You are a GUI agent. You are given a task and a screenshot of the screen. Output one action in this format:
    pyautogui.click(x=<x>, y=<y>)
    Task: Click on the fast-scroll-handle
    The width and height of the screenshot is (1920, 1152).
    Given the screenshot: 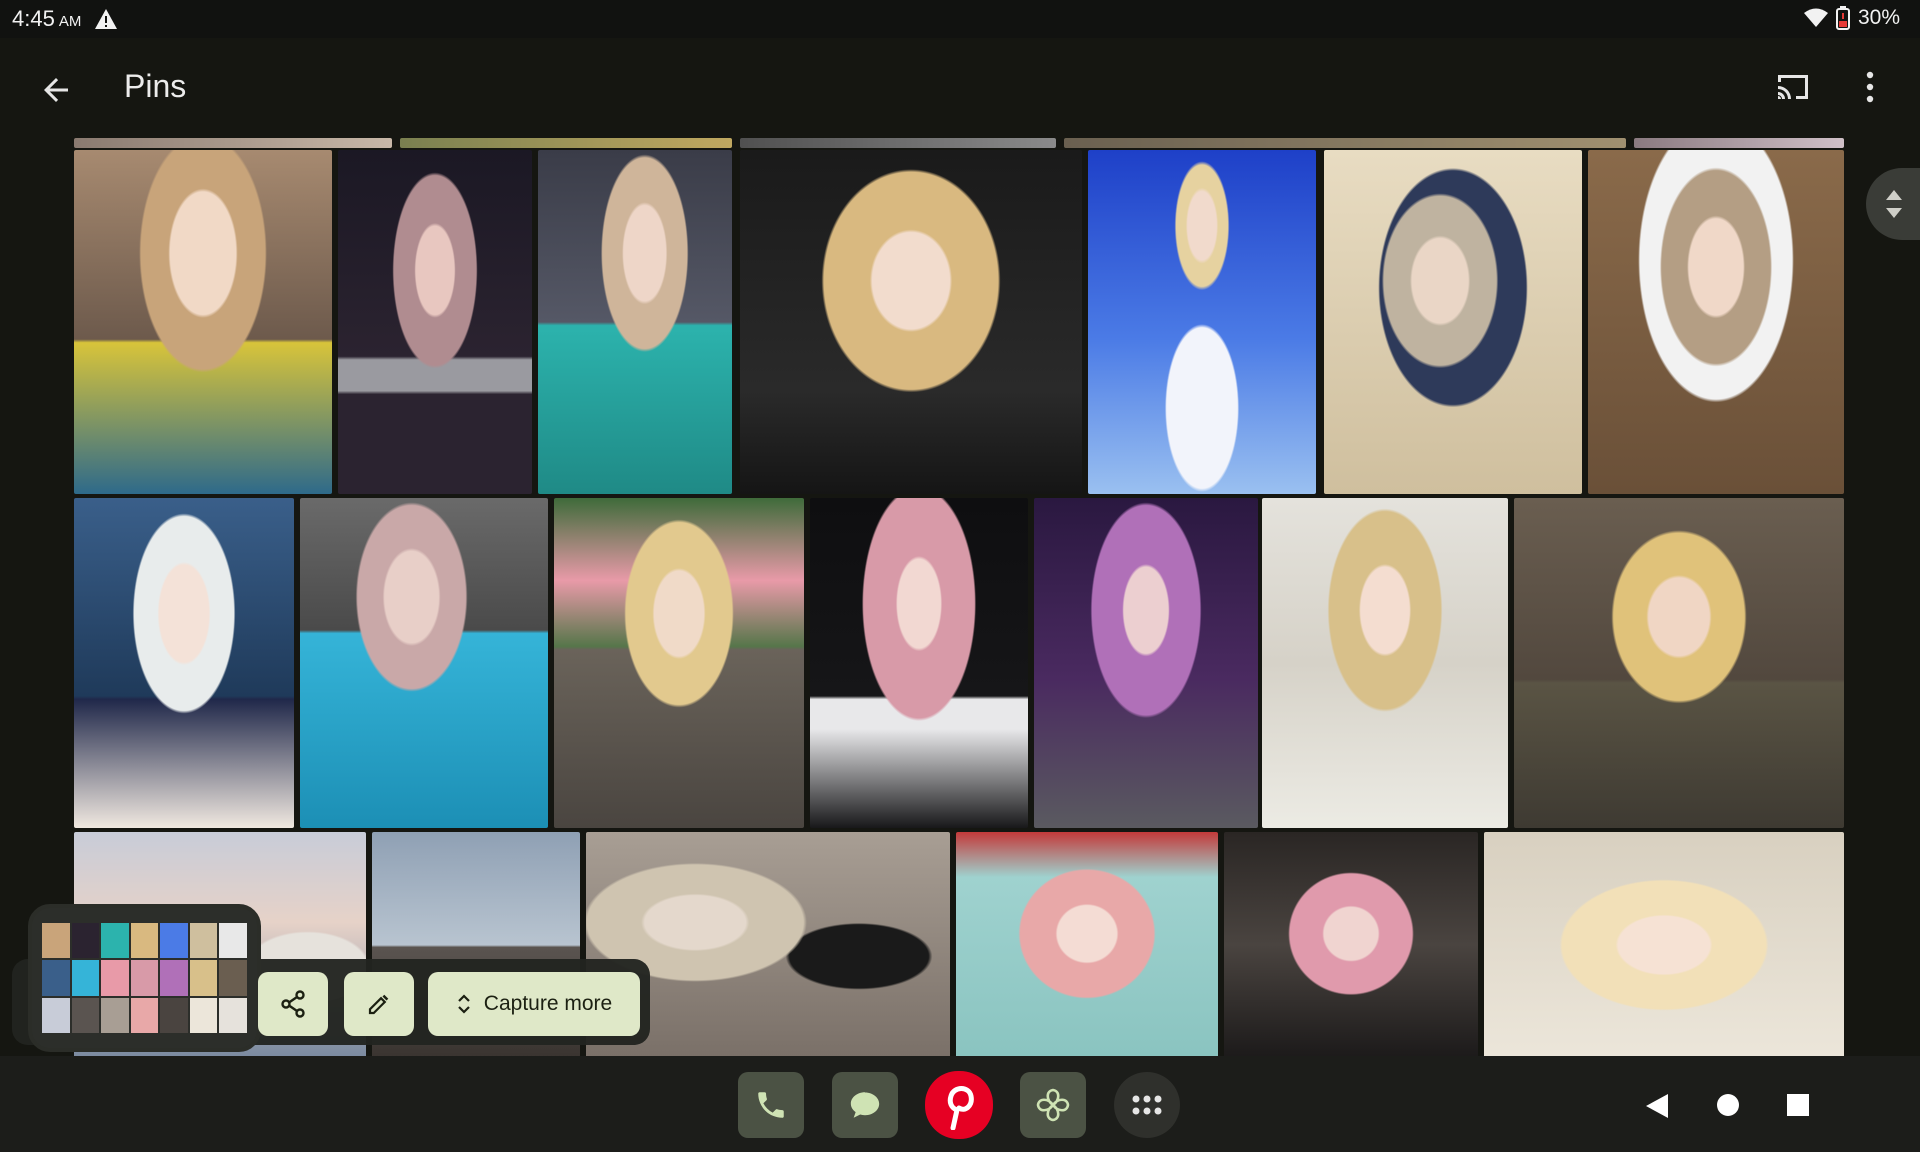 What is the action you would take?
    pyautogui.click(x=1893, y=204)
    